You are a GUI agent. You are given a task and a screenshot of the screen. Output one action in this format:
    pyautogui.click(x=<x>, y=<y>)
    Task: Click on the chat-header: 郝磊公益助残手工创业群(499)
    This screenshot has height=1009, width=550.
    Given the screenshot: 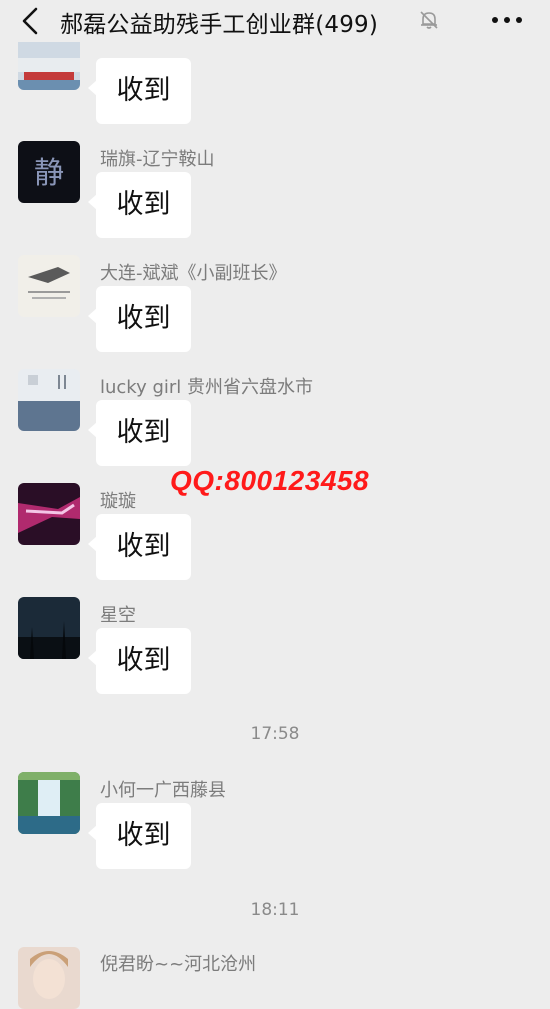 What is the action you would take?
    pyautogui.click(x=275, y=21)
    